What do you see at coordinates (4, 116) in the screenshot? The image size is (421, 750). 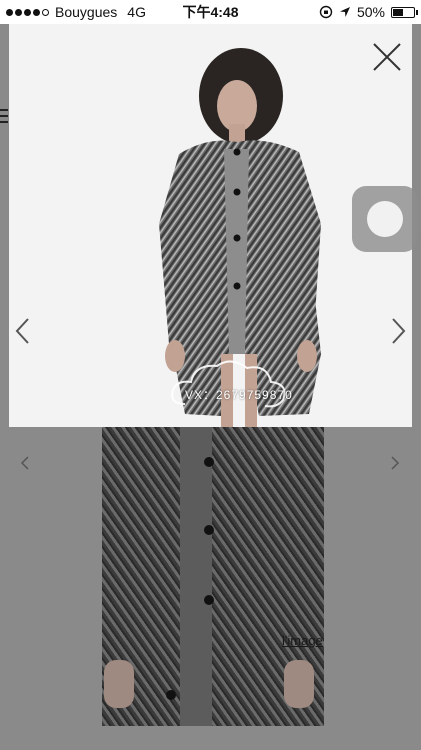 I see `menu-icon` at bounding box center [4, 116].